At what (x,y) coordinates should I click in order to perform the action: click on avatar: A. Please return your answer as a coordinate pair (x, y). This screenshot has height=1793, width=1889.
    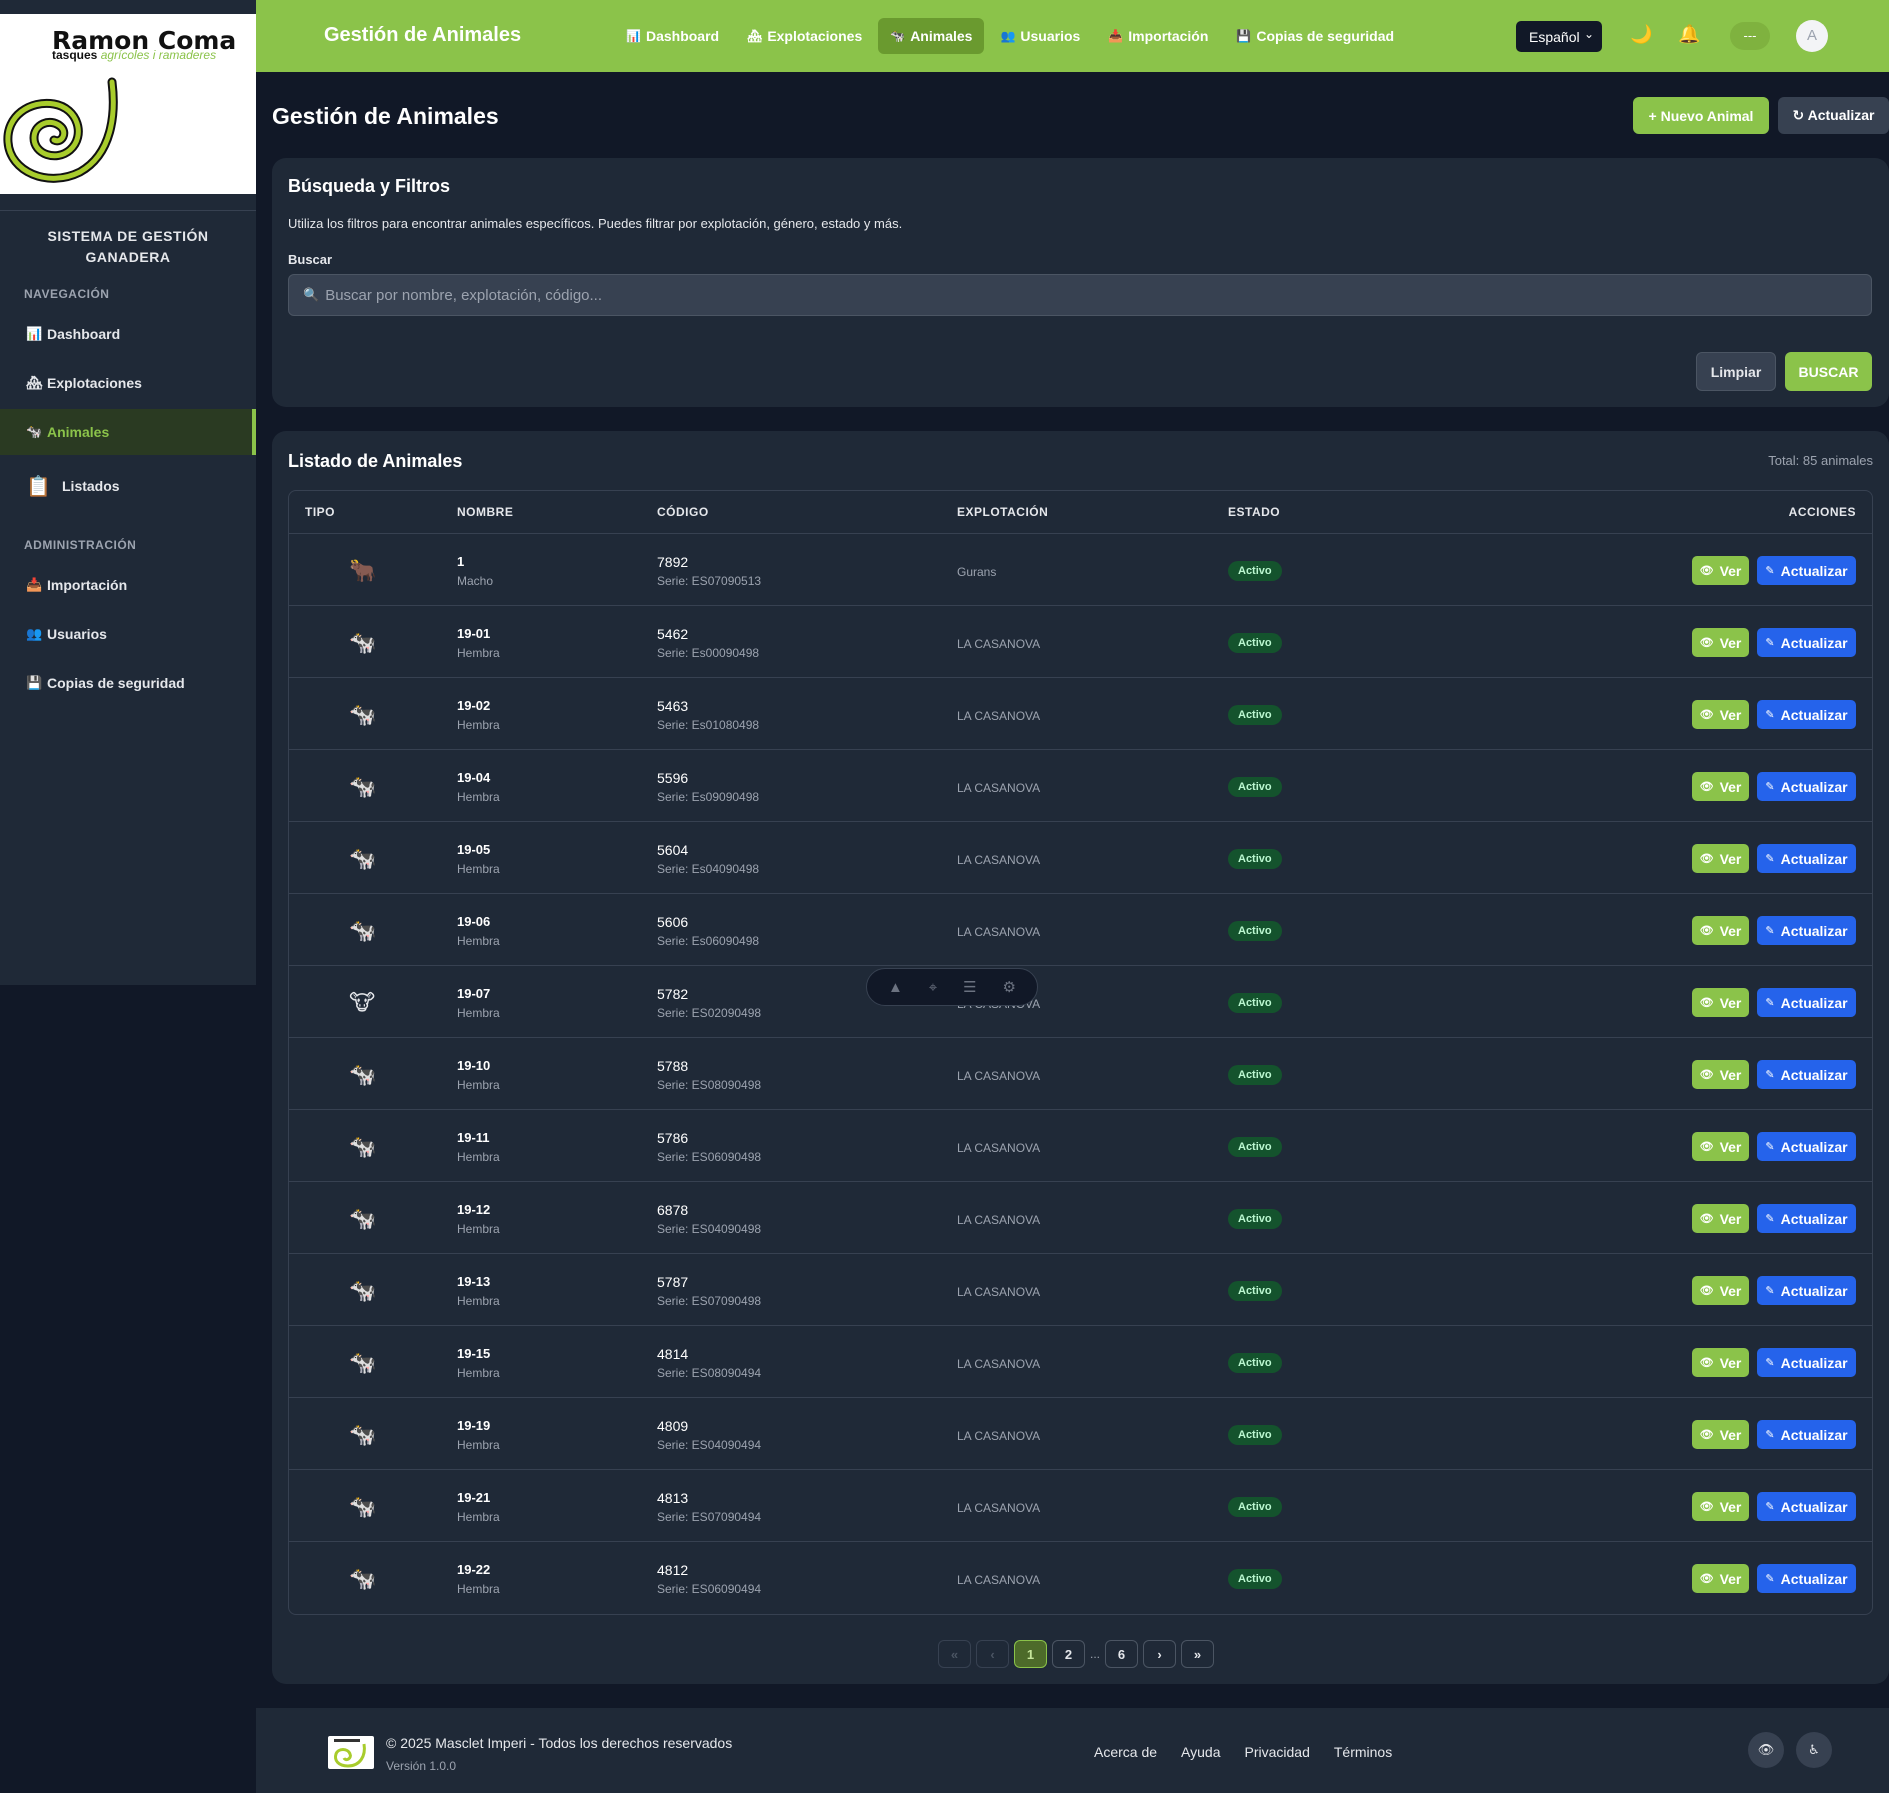
    Looking at the image, I should click on (1812, 36).